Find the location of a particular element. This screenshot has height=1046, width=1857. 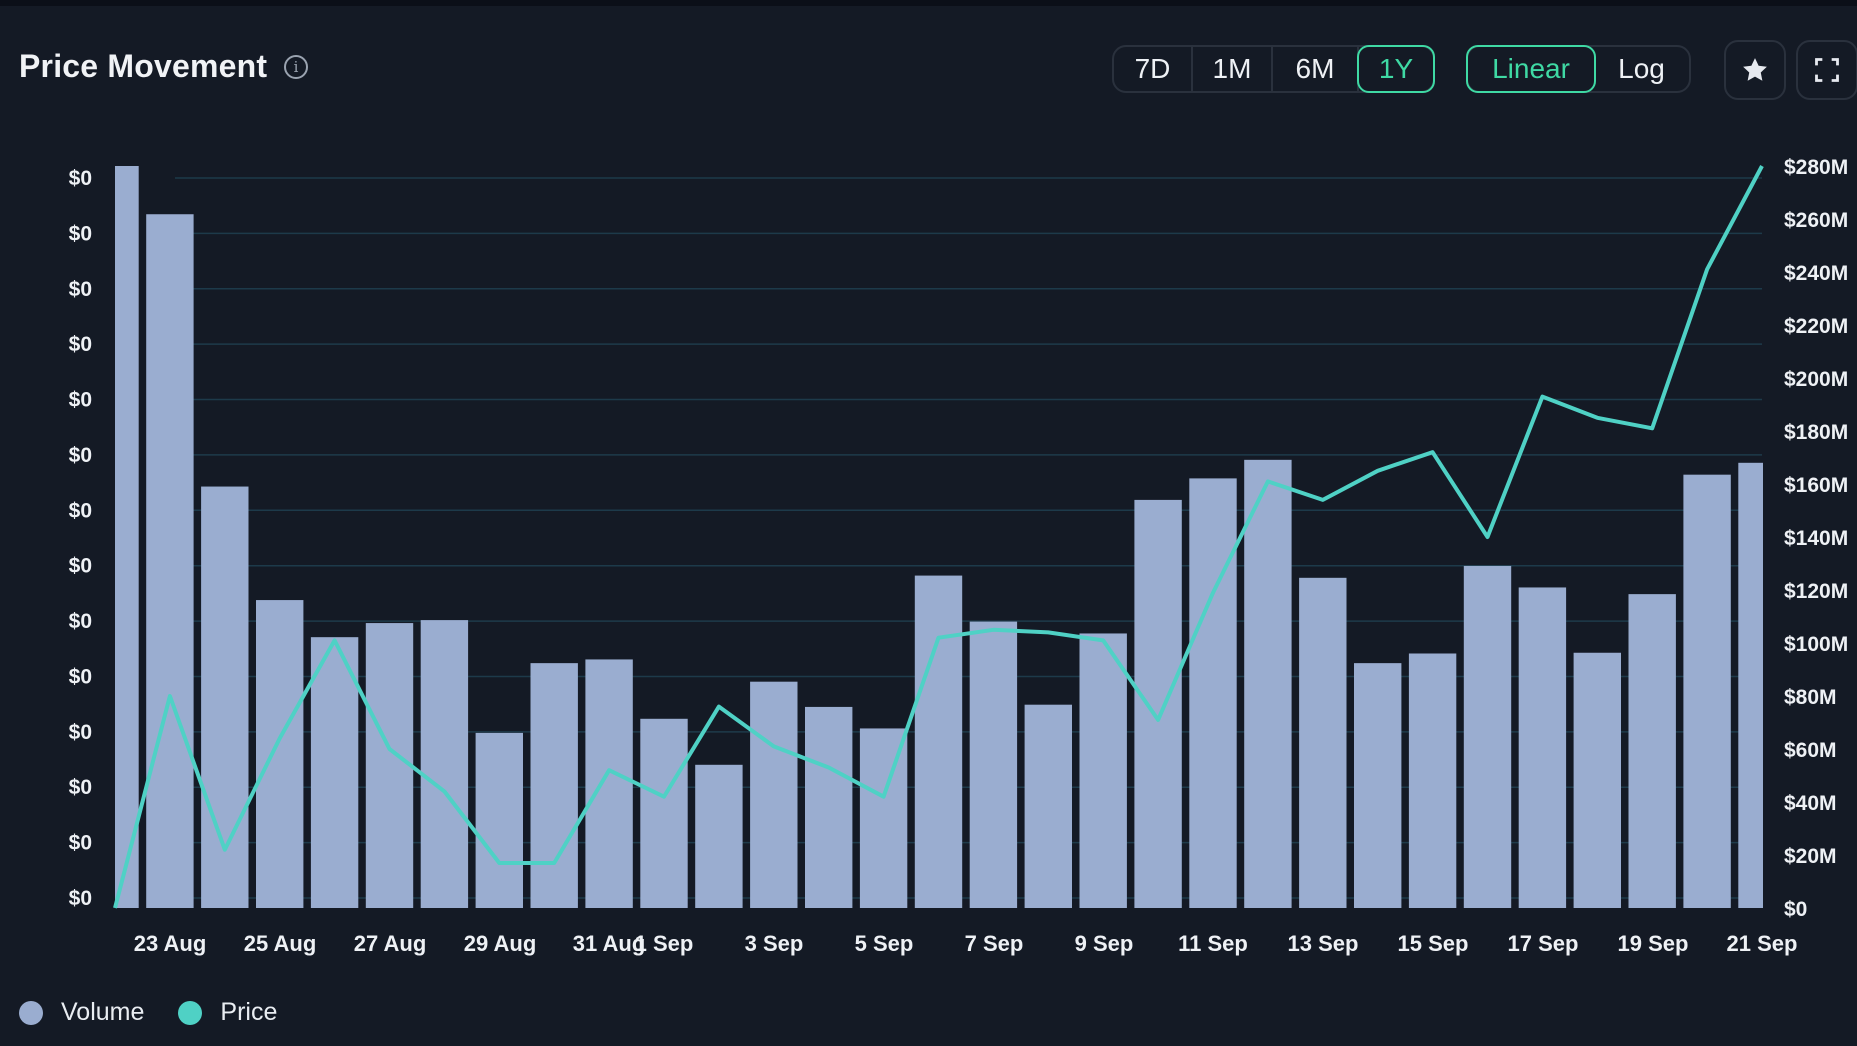

right-tick-label: $40M is located at coordinates (1810, 803).